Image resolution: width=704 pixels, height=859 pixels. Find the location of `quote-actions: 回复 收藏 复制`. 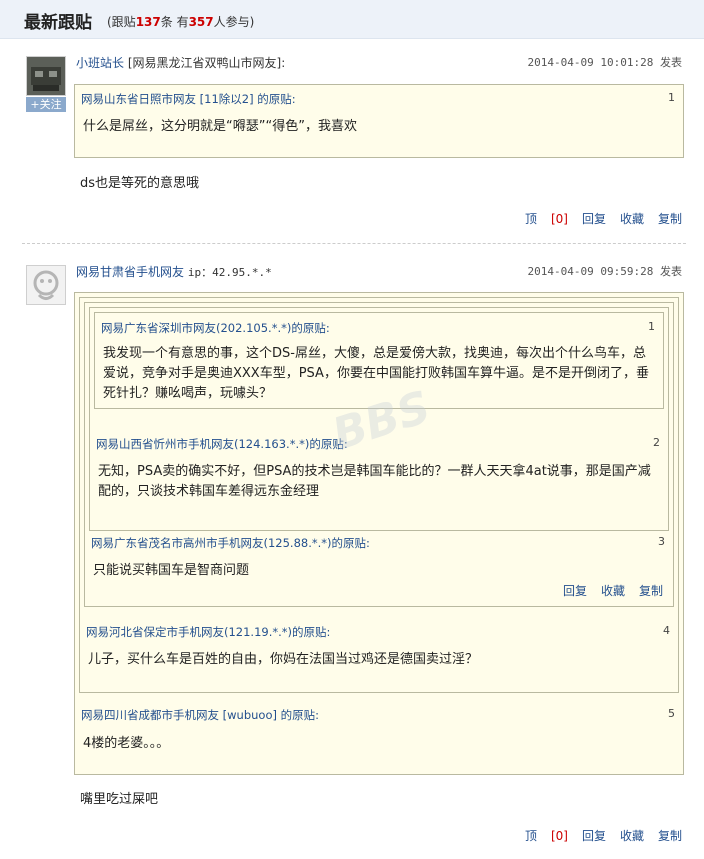

quote-actions: 回复 收藏 复制 is located at coordinates (606, 590).